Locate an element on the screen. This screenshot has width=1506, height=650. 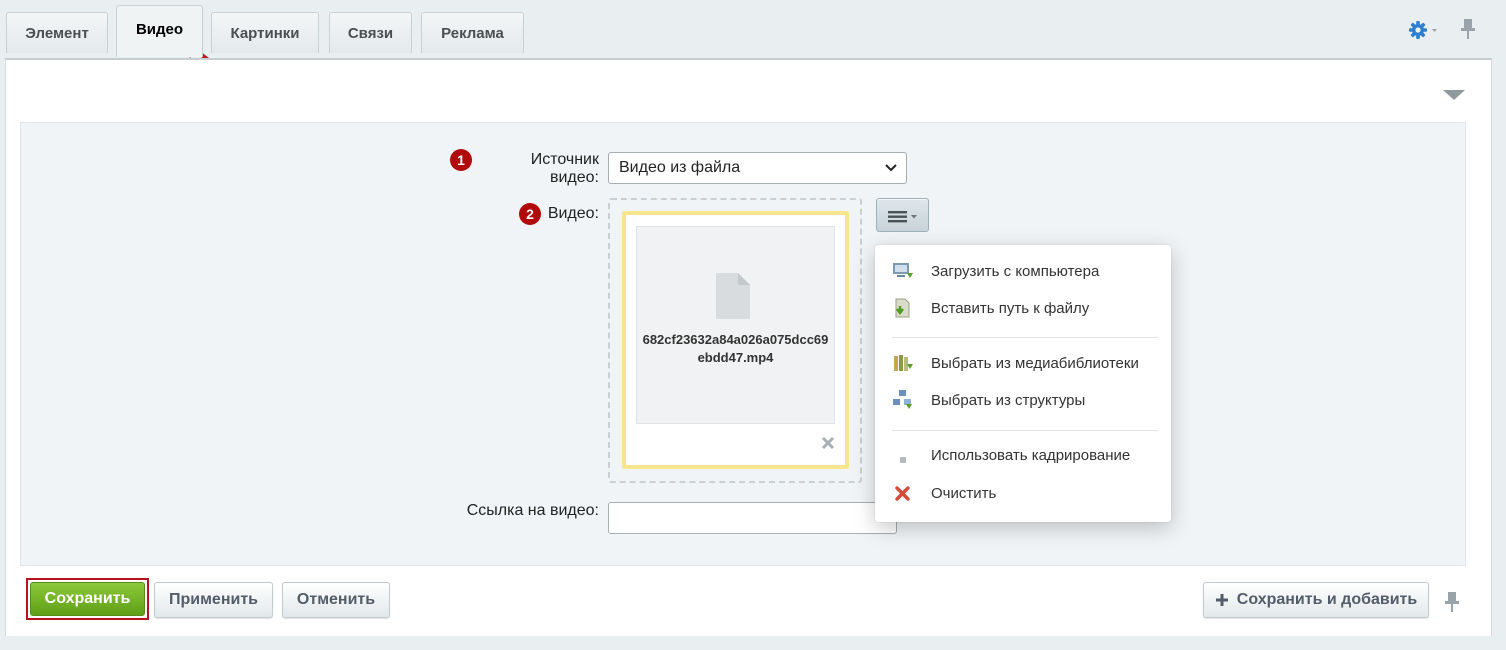
step-badge-1: 1 is located at coordinates (461, 160).